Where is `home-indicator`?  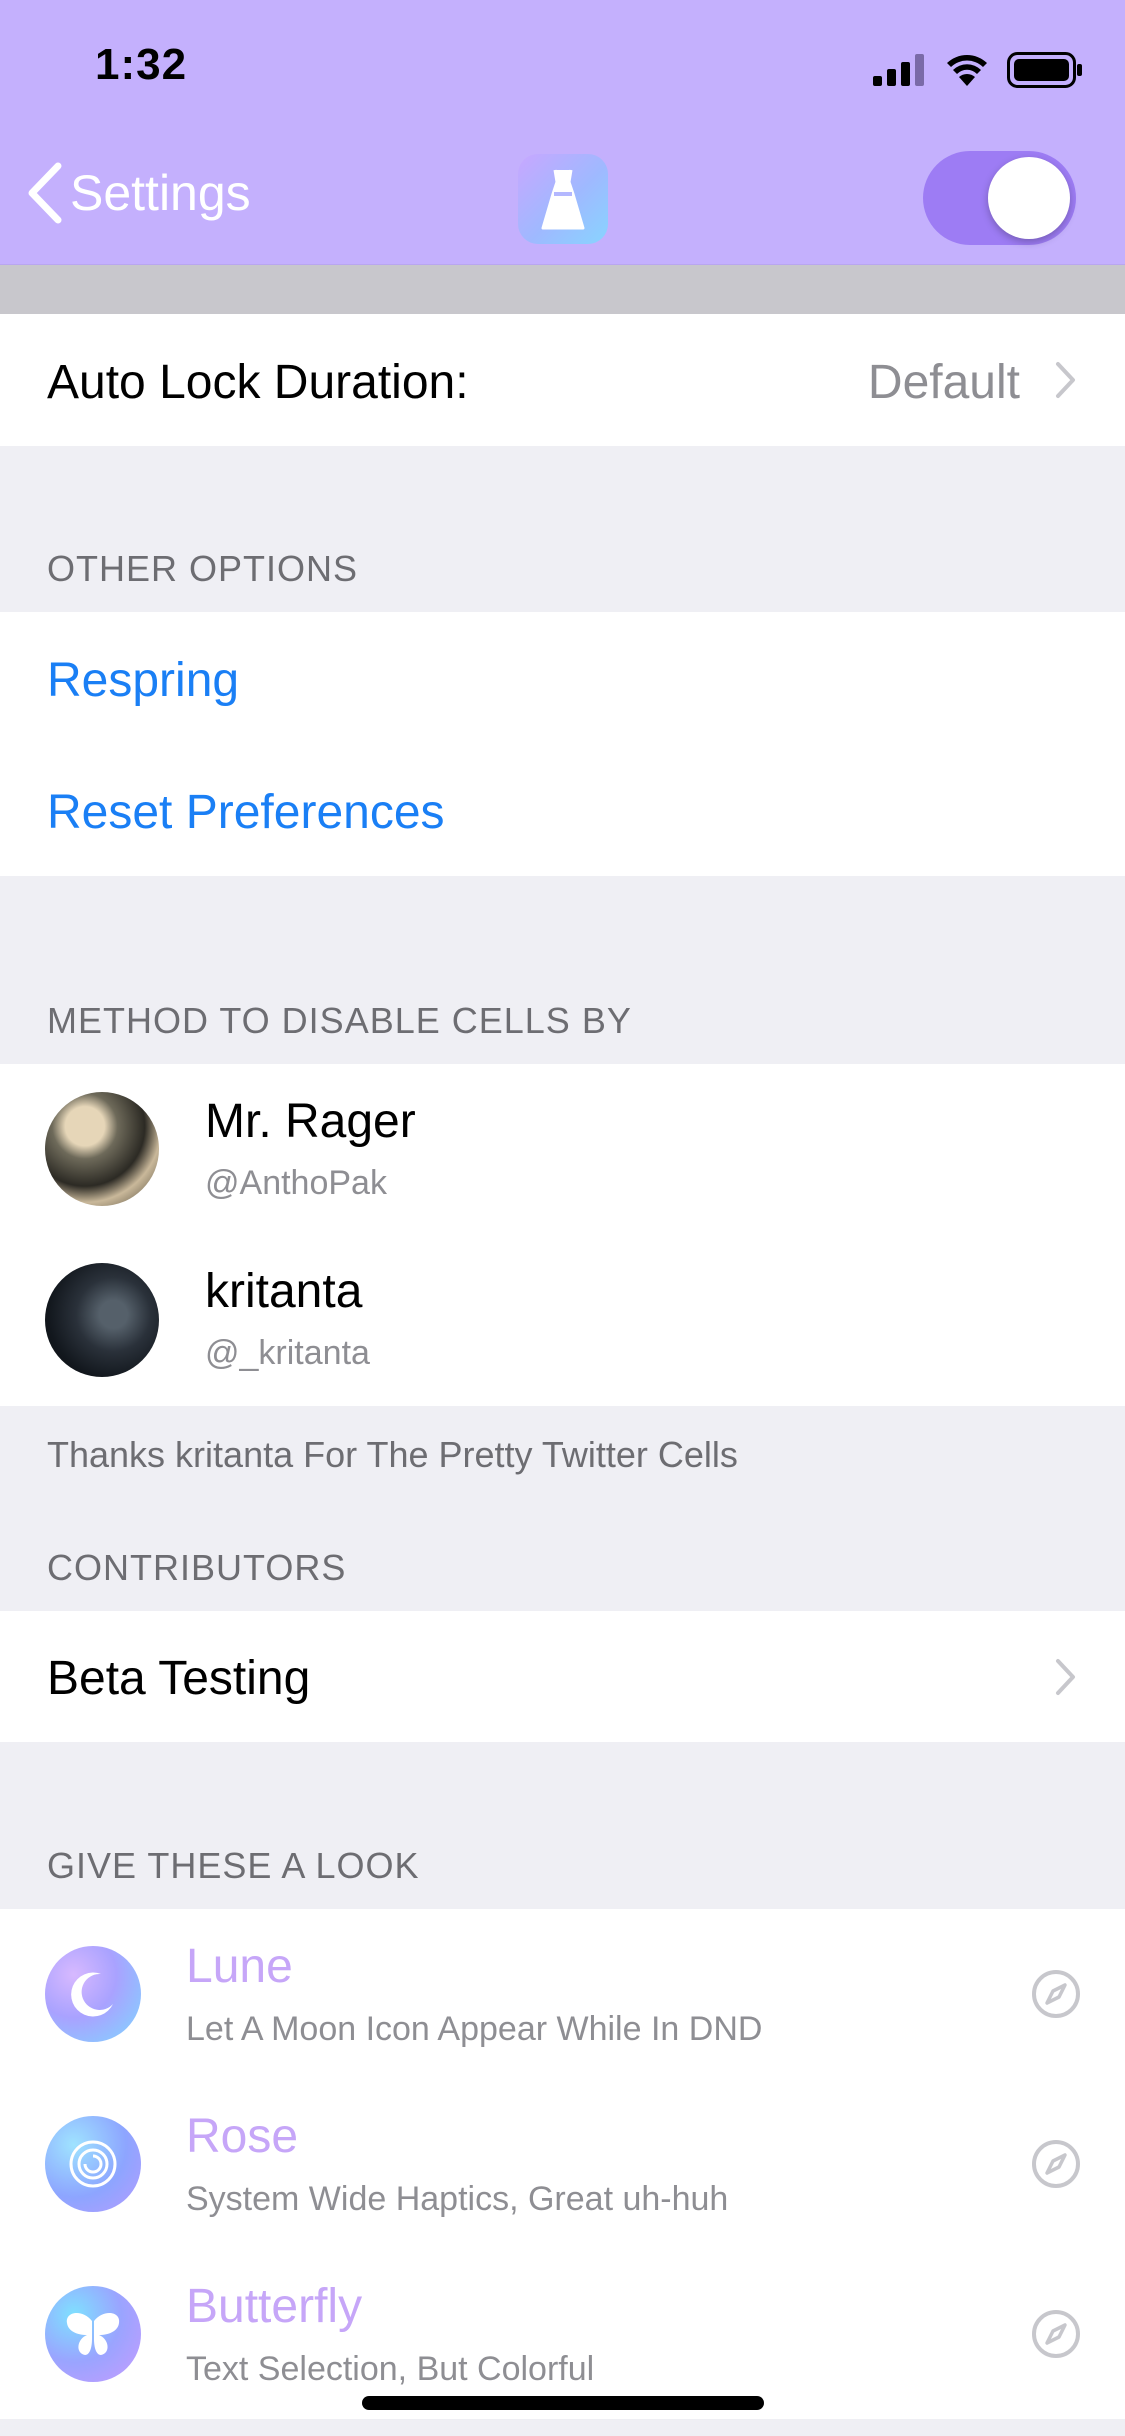
home-indicator is located at coordinates (563, 2403).